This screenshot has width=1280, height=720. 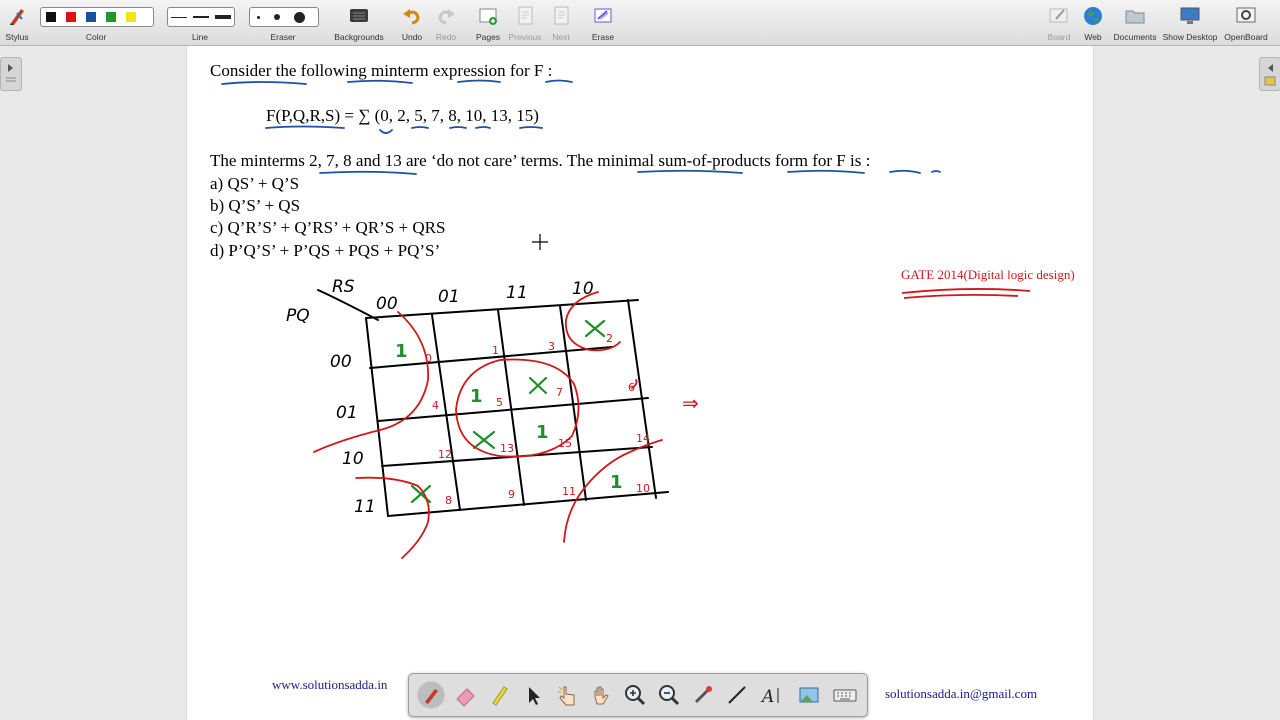 I want to click on laser-pointer-icon, so click(x=703, y=695).